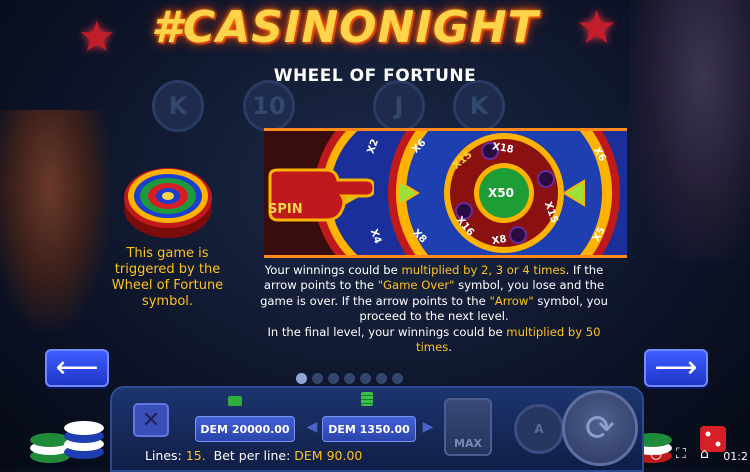 The width and height of the screenshot is (750, 472). I want to click on history-icon: ◷, so click(656, 454).